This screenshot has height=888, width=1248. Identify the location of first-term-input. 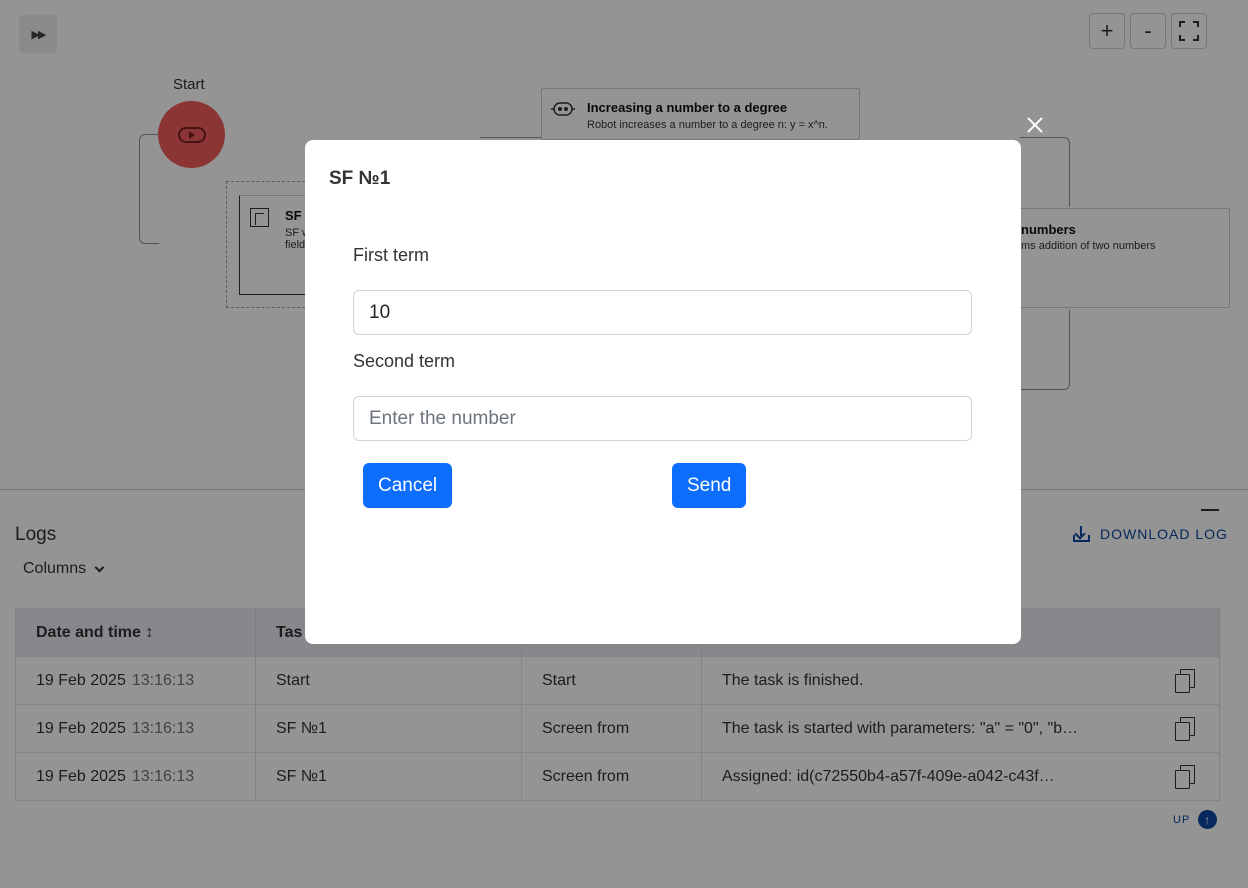
(662, 312).